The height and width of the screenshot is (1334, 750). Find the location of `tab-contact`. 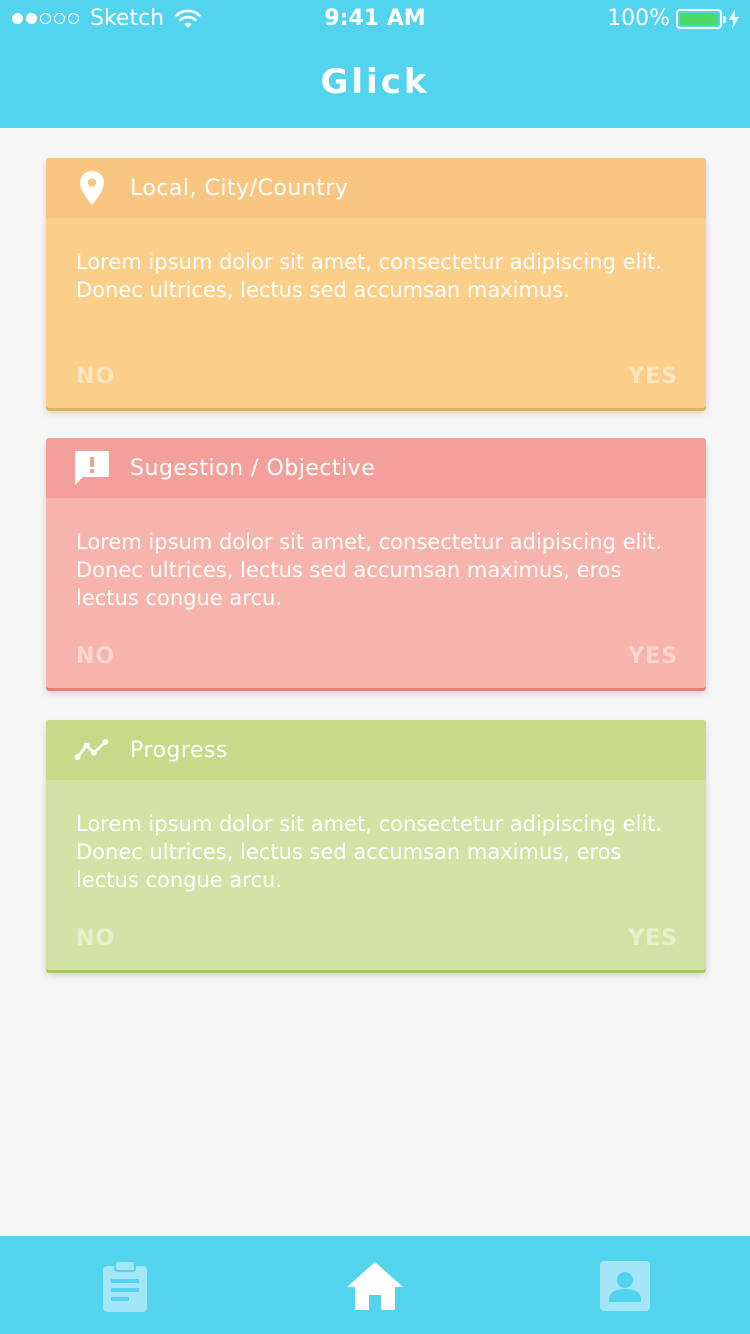

tab-contact is located at coordinates (625, 1286).